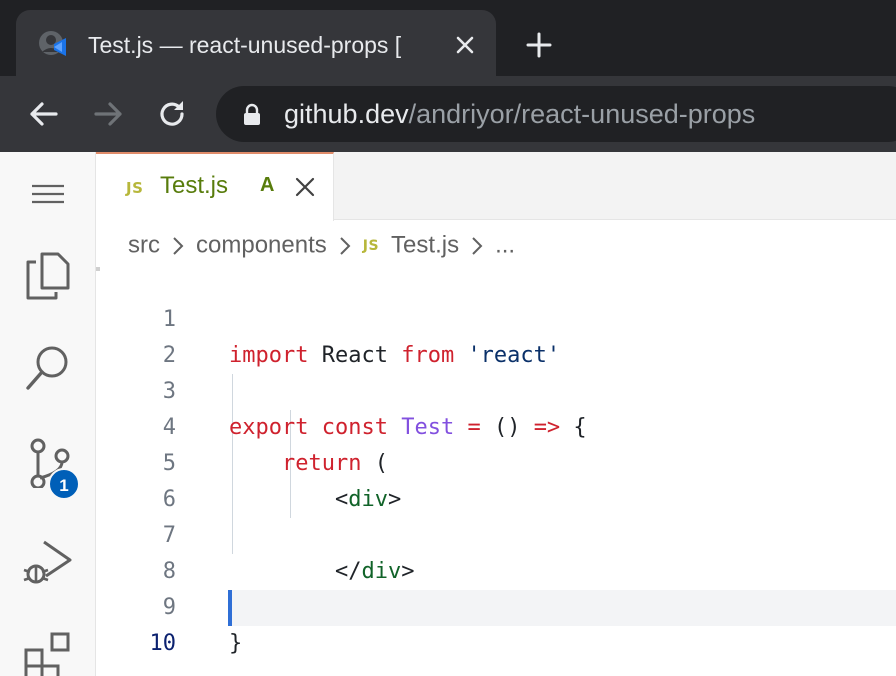 The image size is (896, 676). I want to click on text-cursor, so click(230, 608).